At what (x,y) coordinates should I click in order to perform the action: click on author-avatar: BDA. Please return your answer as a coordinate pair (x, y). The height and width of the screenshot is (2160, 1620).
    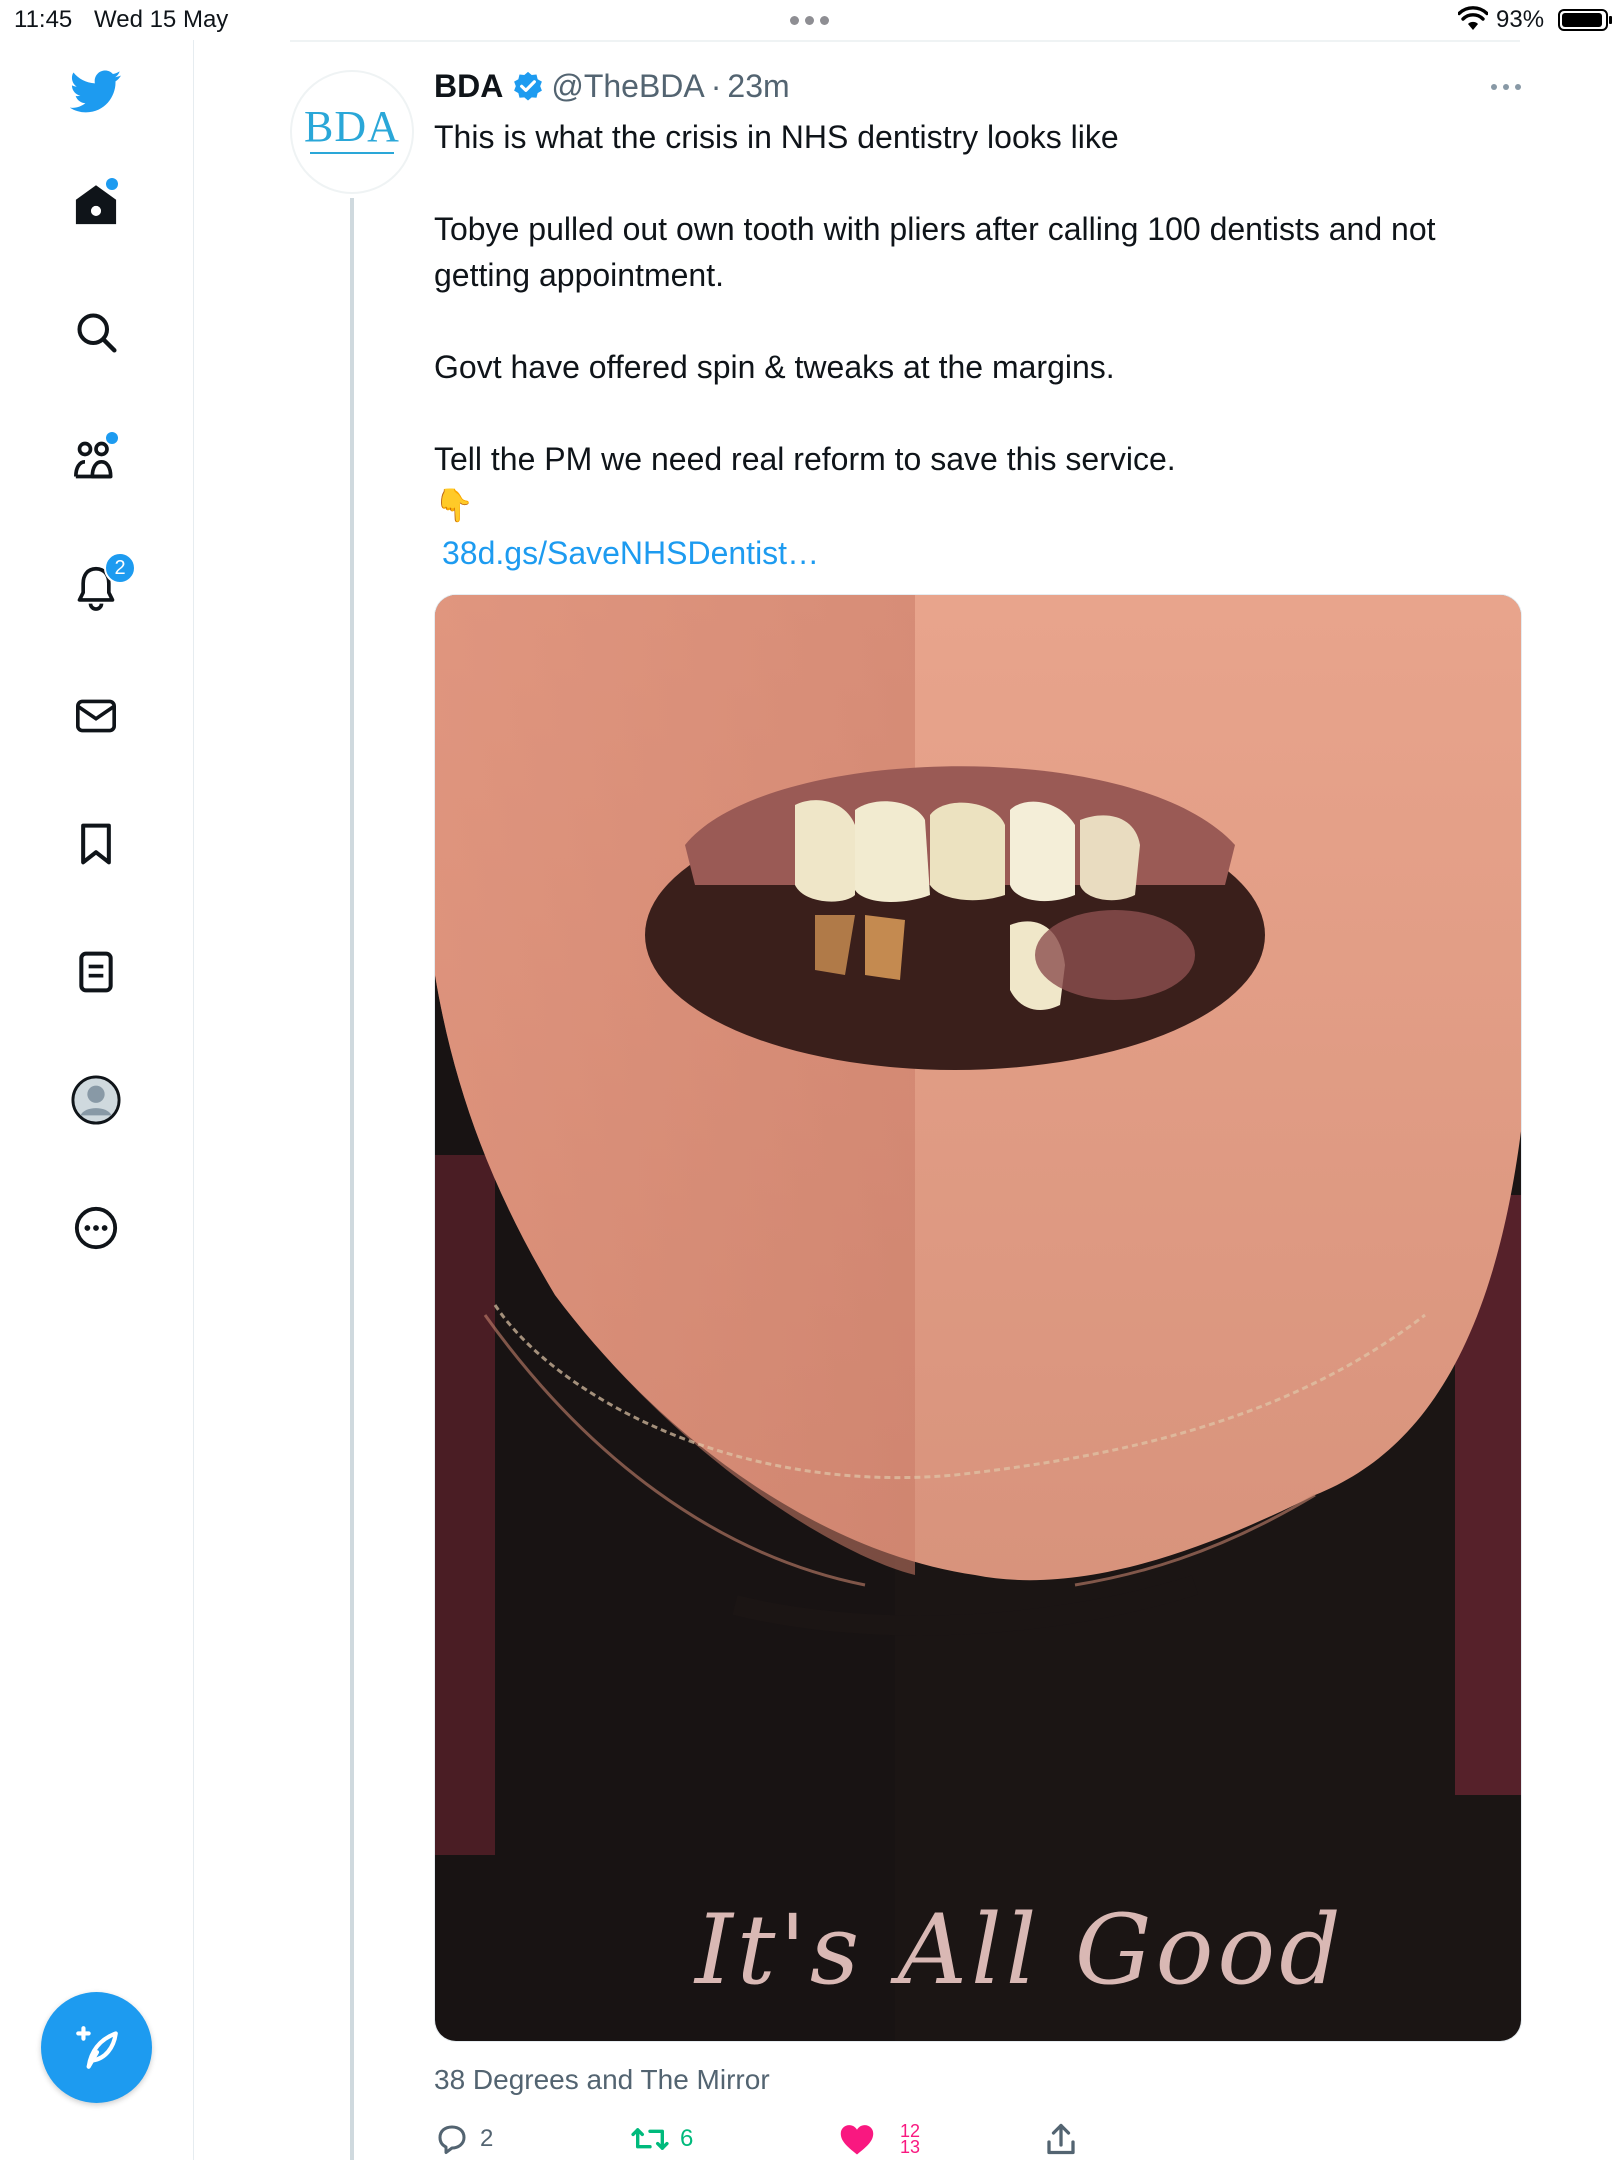
    Looking at the image, I should click on (352, 132).